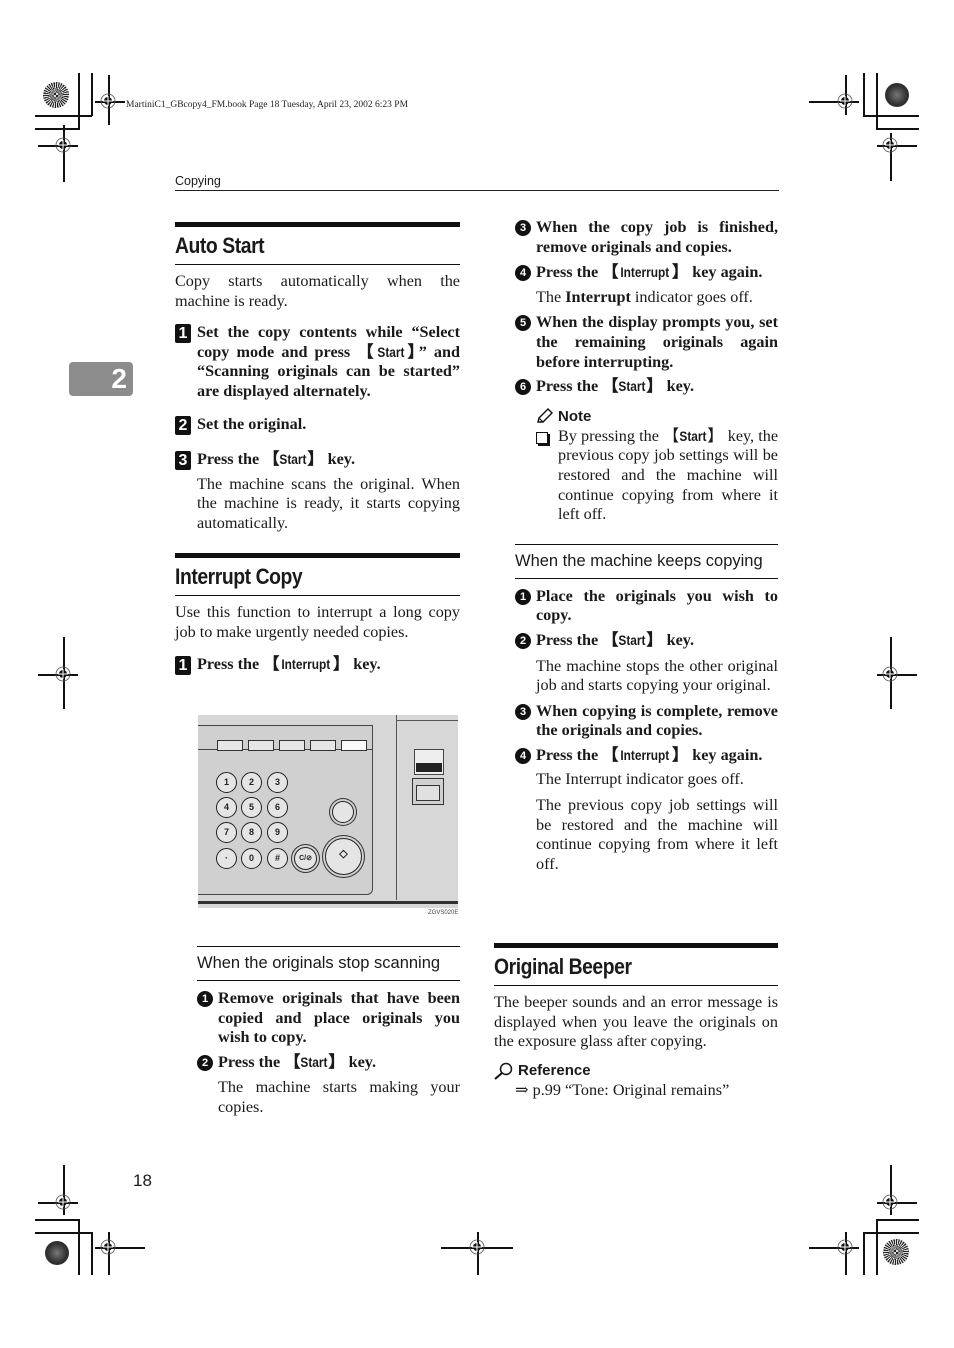 This screenshot has width=954, height=1348. Describe the element at coordinates (646, 561) in the screenshot. I see `keeps-copying-heading: When the machine keeps copying` at that location.